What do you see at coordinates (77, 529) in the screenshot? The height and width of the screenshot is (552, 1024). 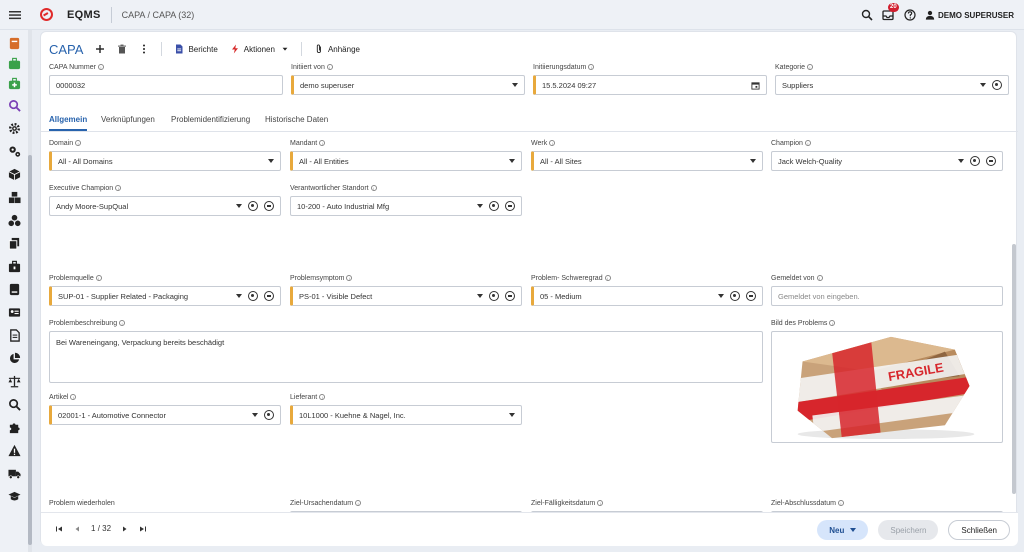 I see `previous-page-icon` at bounding box center [77, 529].